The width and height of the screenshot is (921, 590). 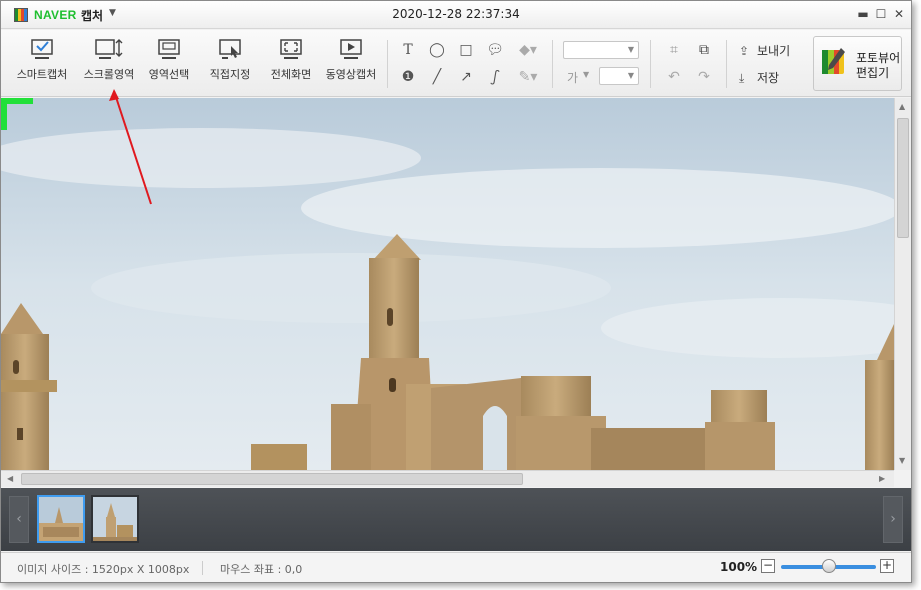 I want to click on thumbnail-strip: ‹ ›, so click(x=456, y=519).